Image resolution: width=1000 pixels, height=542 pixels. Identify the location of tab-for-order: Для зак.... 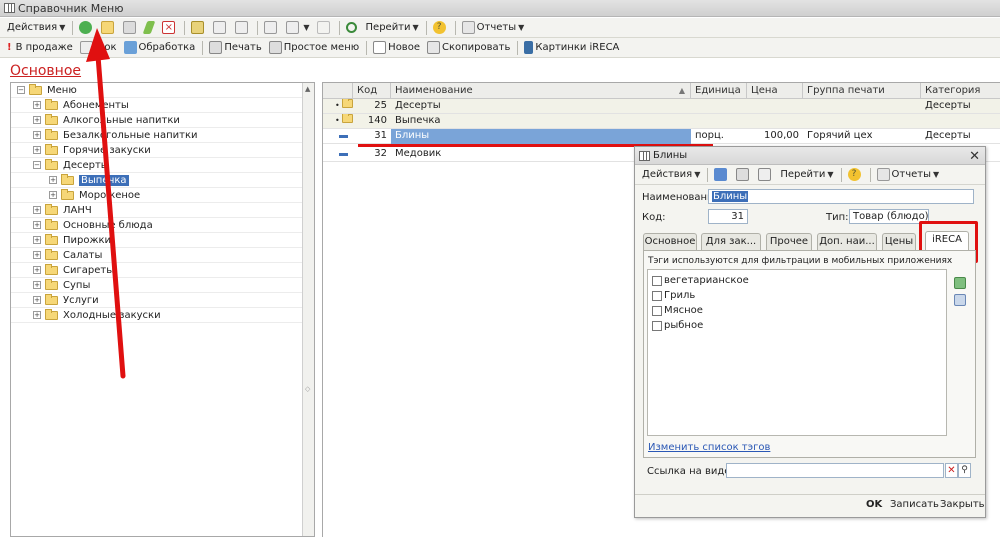
(731, 241).